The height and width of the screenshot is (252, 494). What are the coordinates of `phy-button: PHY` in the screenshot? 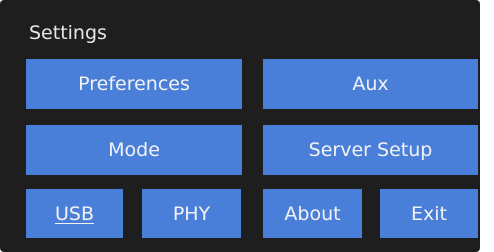 It's located at (191, 213).